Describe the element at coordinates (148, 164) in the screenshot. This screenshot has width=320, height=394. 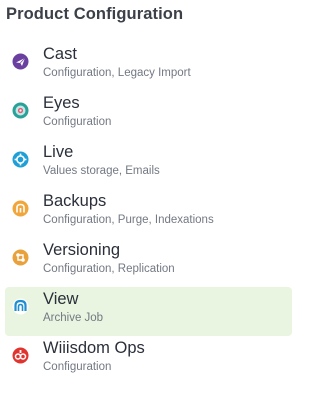
I see `menu-item-live: Live Values storage, Emails` at that location.